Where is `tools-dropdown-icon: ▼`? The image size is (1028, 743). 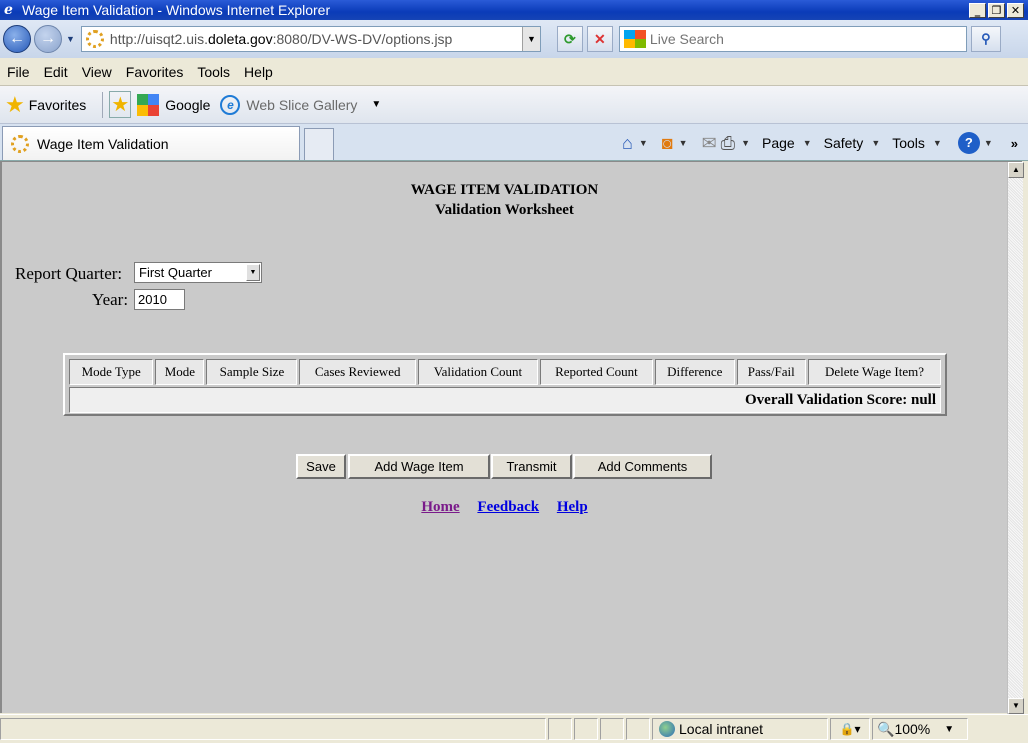 tools-dropdown-icon: ▼ is located at coordinates (937, 143).